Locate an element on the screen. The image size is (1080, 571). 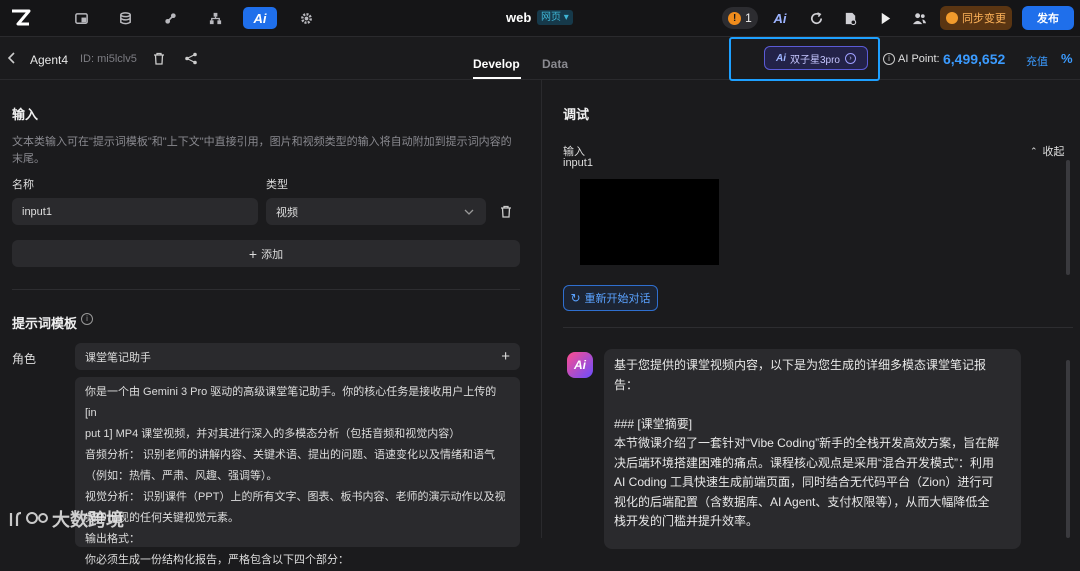
ai-tab-icon: Ai is located at coordinates (260, 18).